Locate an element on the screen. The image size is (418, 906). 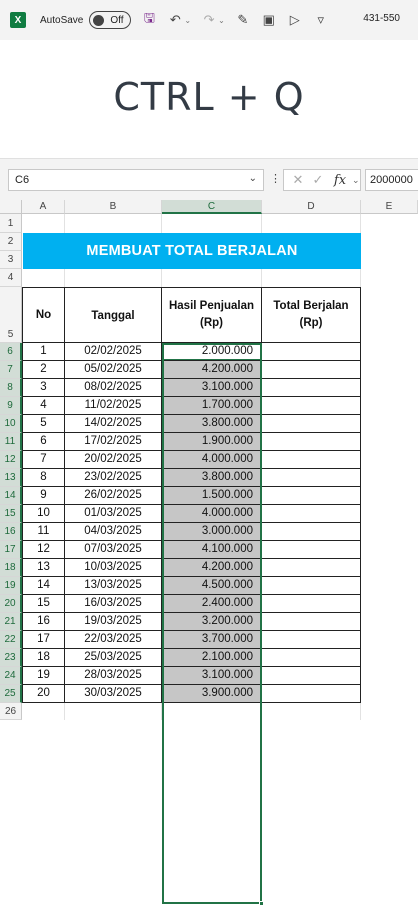
row-header-21: 21 is located at coordinates (11, 622).